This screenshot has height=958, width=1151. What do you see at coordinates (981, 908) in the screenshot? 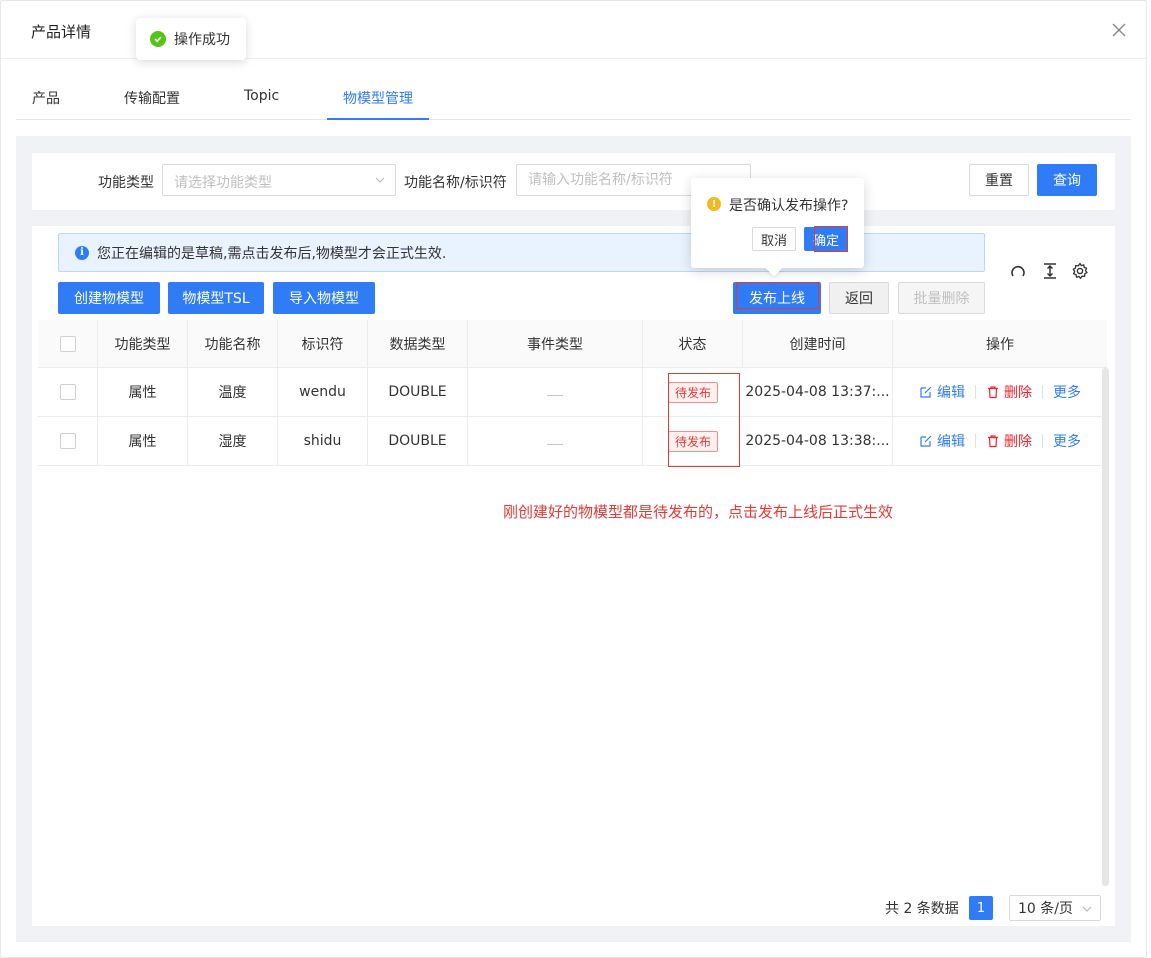
I see `page-button-current: 1` at bounding box center [981, 908].